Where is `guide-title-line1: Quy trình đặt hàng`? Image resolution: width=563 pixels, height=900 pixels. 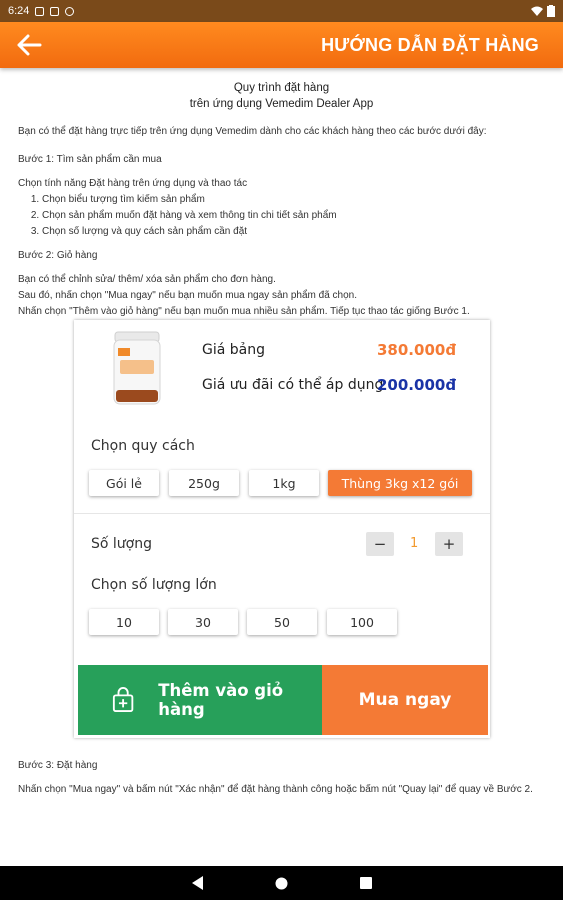 guide-title-line1: Quy trình đặt hàng is located at coordinates (281, 88).